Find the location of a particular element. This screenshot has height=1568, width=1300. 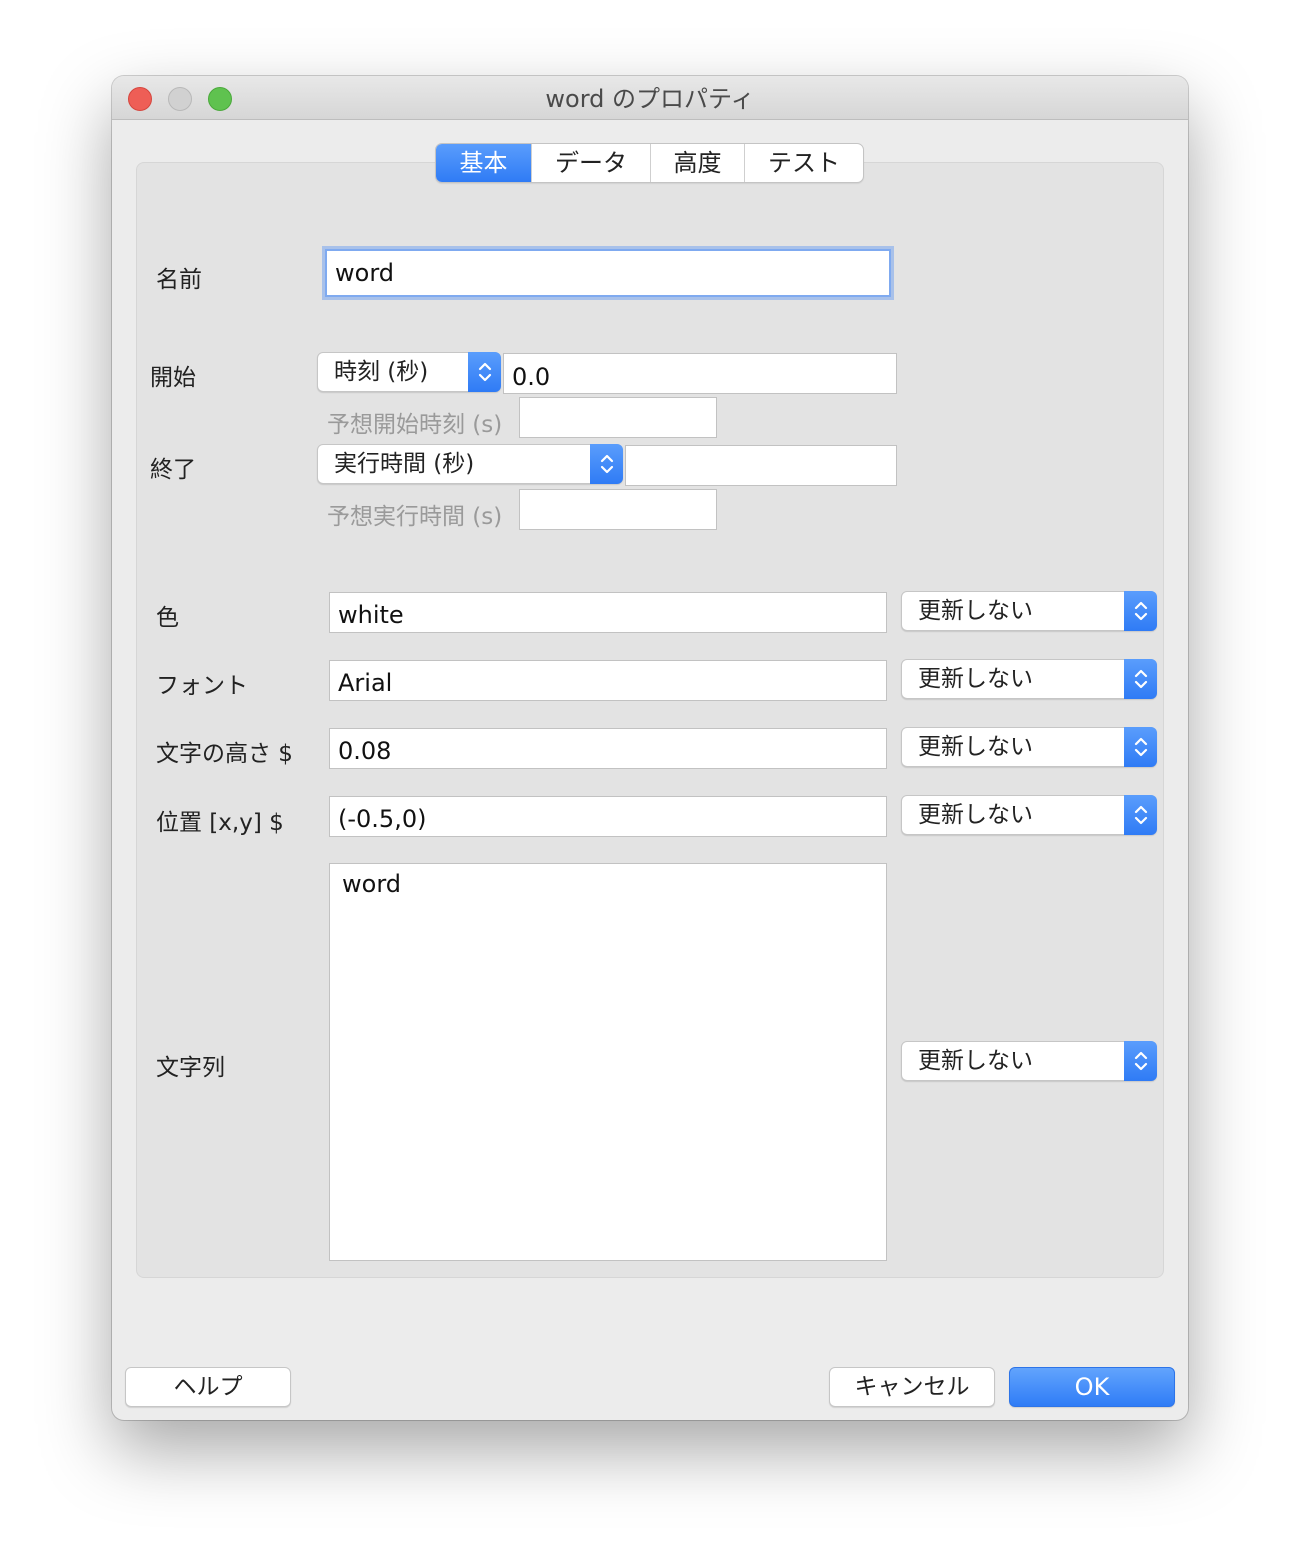

expected-duration-label: 予想実行時間 (s) is located at coordinates (415, 517).